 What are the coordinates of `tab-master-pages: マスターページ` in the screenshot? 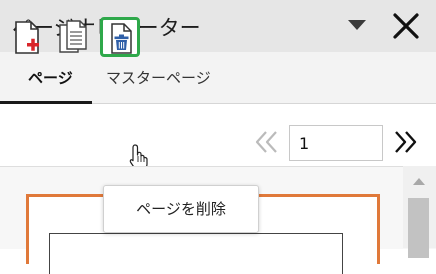 It's located at (158, 77).